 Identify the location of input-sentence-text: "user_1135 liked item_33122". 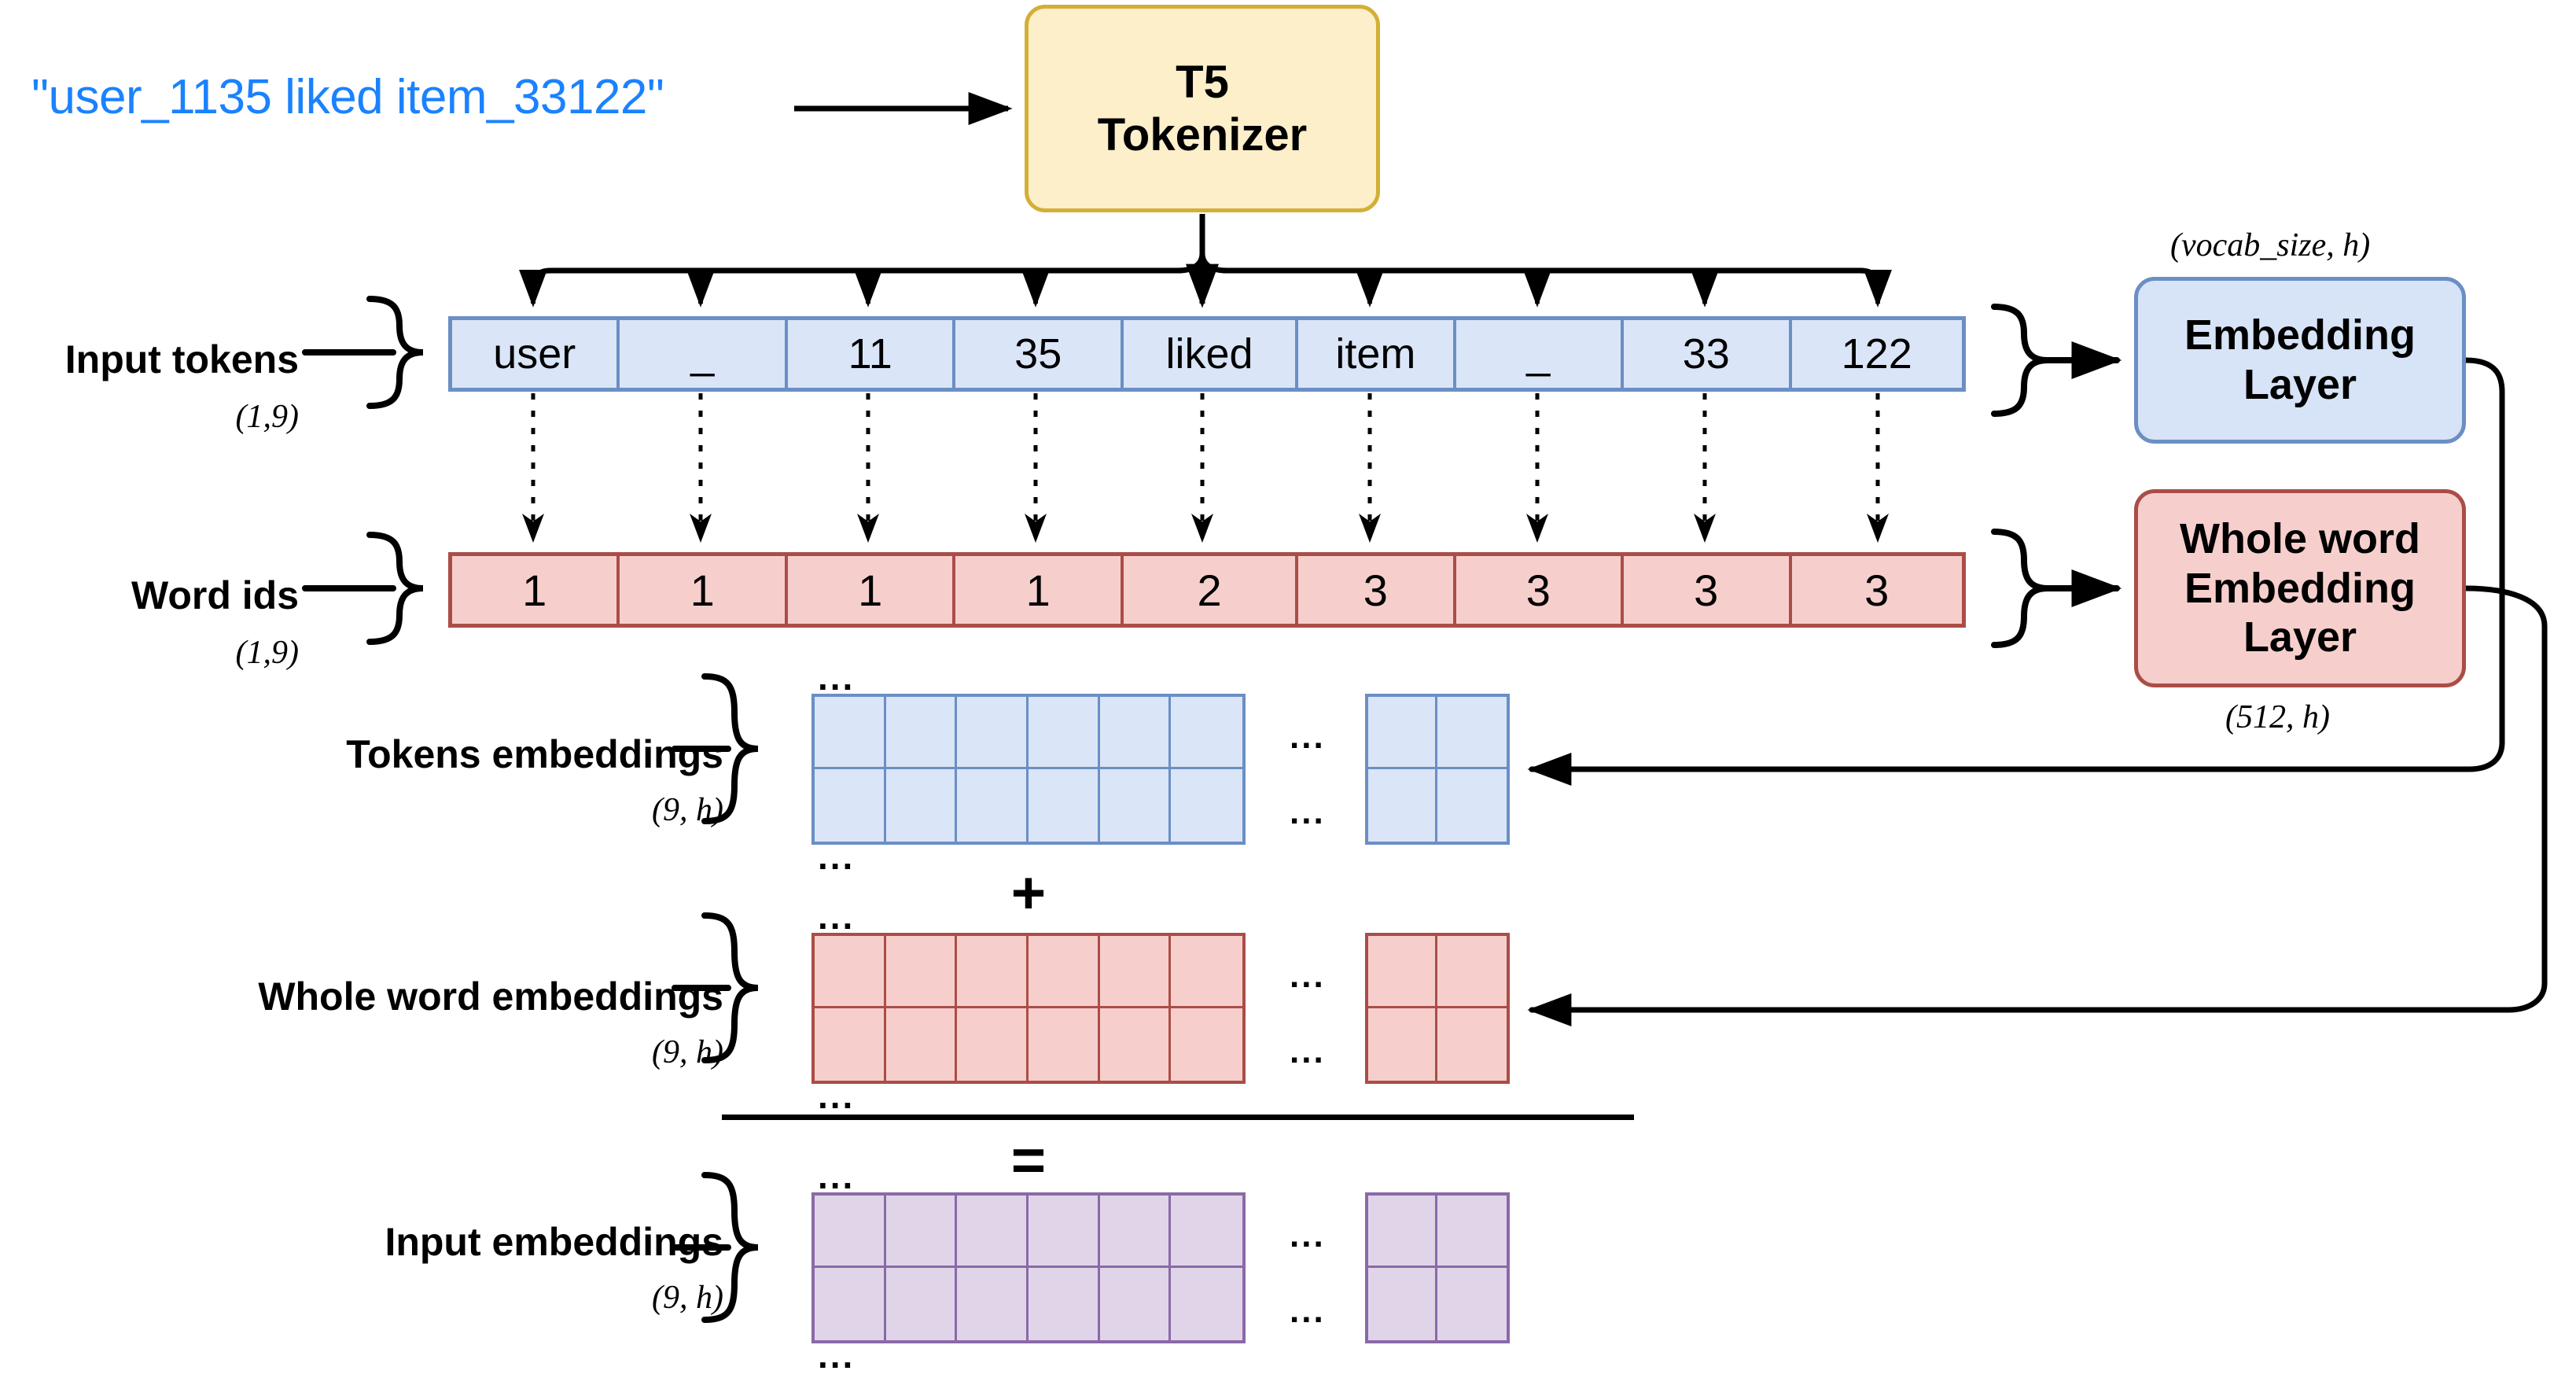
(347, 97).